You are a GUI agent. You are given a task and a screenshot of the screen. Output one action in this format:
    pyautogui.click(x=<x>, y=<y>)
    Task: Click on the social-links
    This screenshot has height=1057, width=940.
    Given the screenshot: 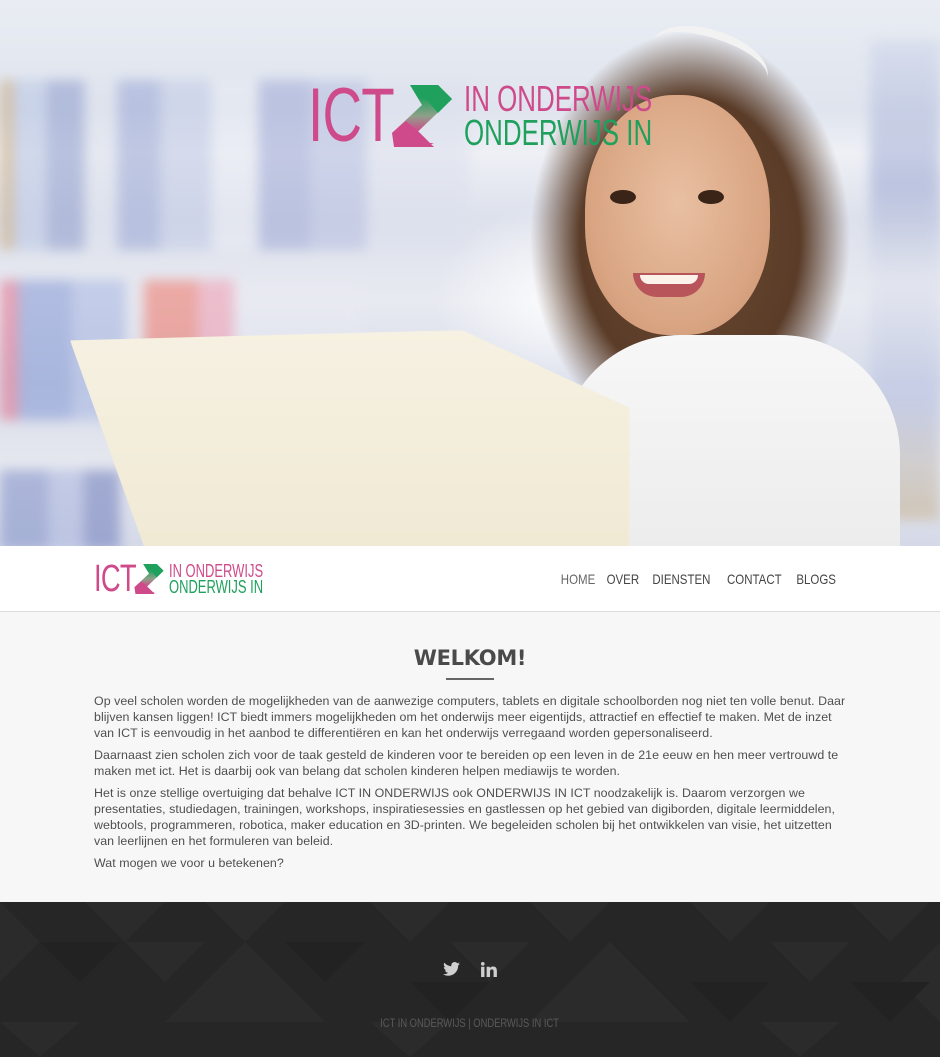 What is the action you would take?
    pyautogui.click(x=470, y=969)
    